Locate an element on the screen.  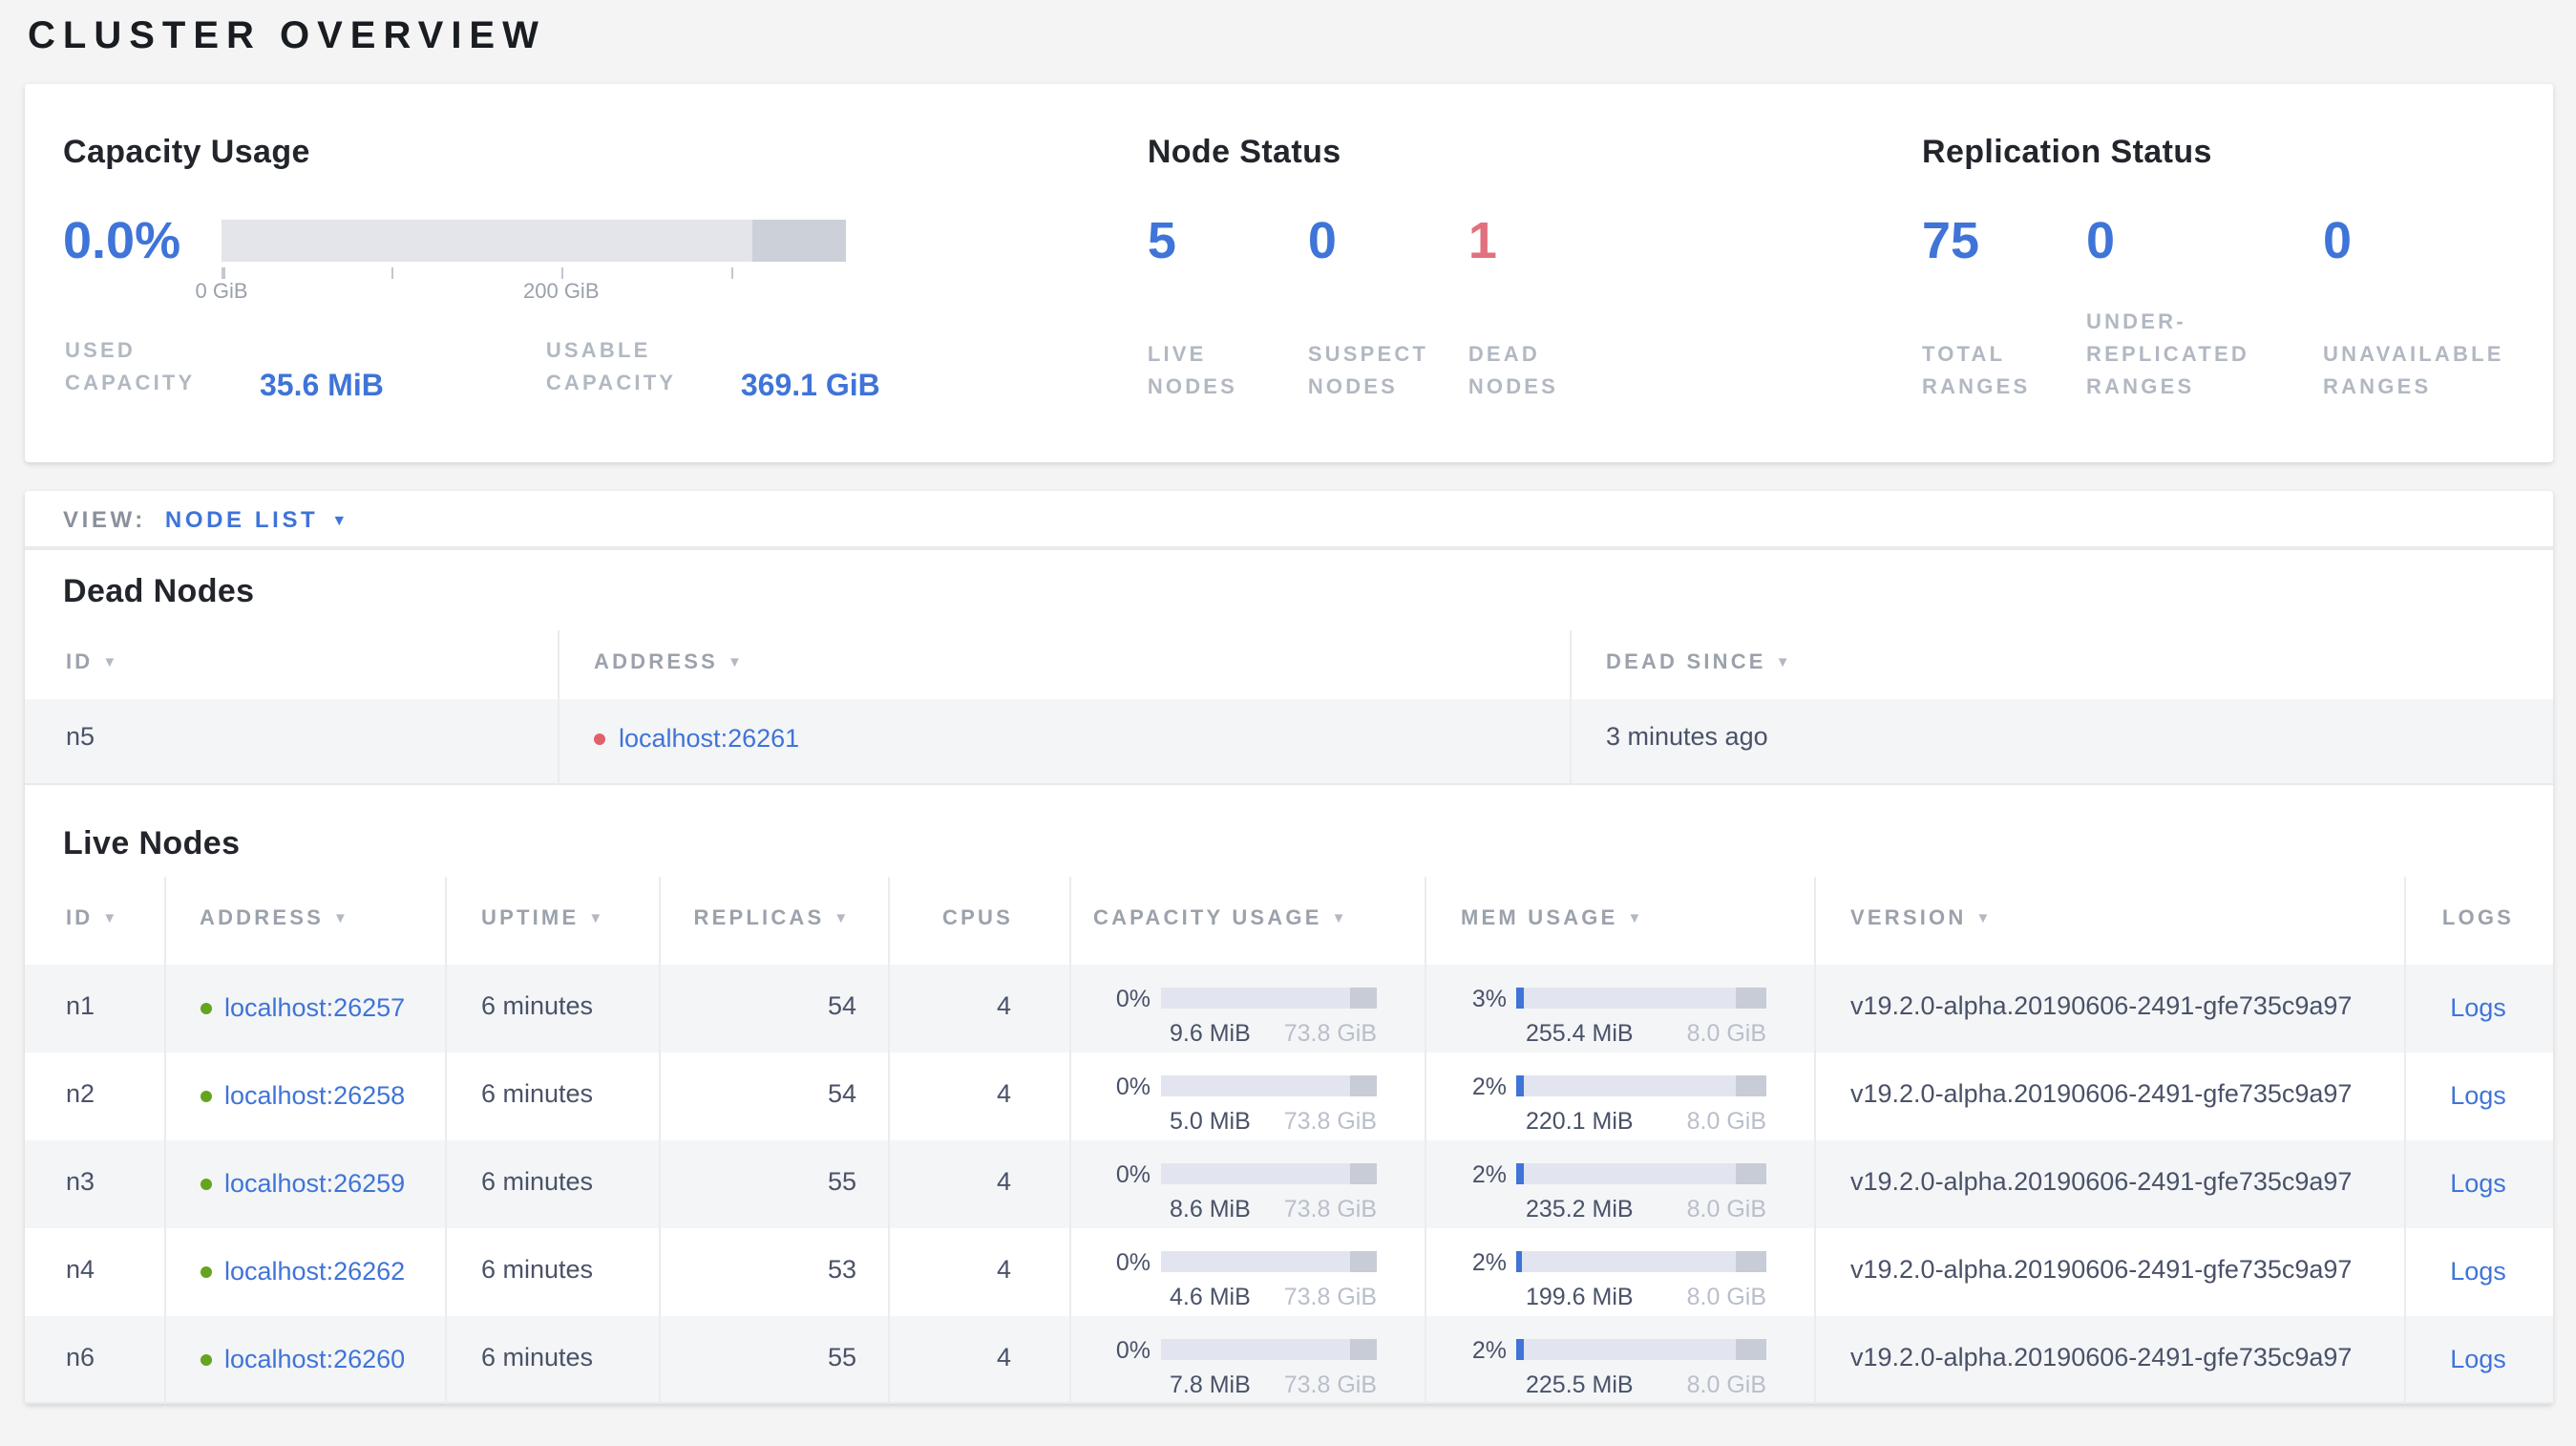
live-node-capacity-usage-cell: 0% 7.8 MiB 73.8 GiB is located at coordinates (1247, 1359).